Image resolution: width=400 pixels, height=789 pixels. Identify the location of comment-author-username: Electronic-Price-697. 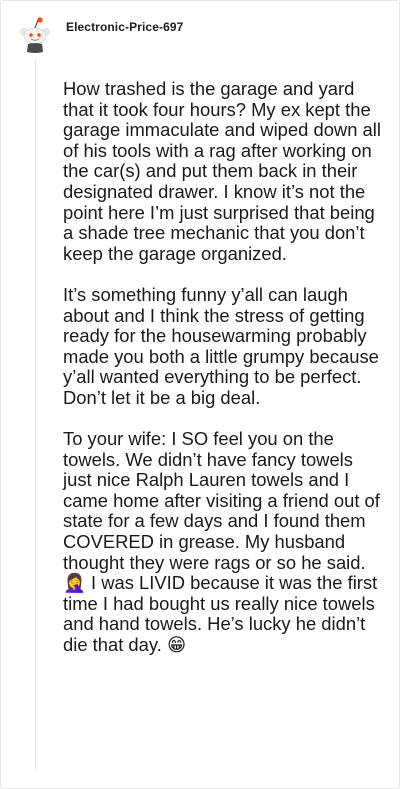
(124, 27).